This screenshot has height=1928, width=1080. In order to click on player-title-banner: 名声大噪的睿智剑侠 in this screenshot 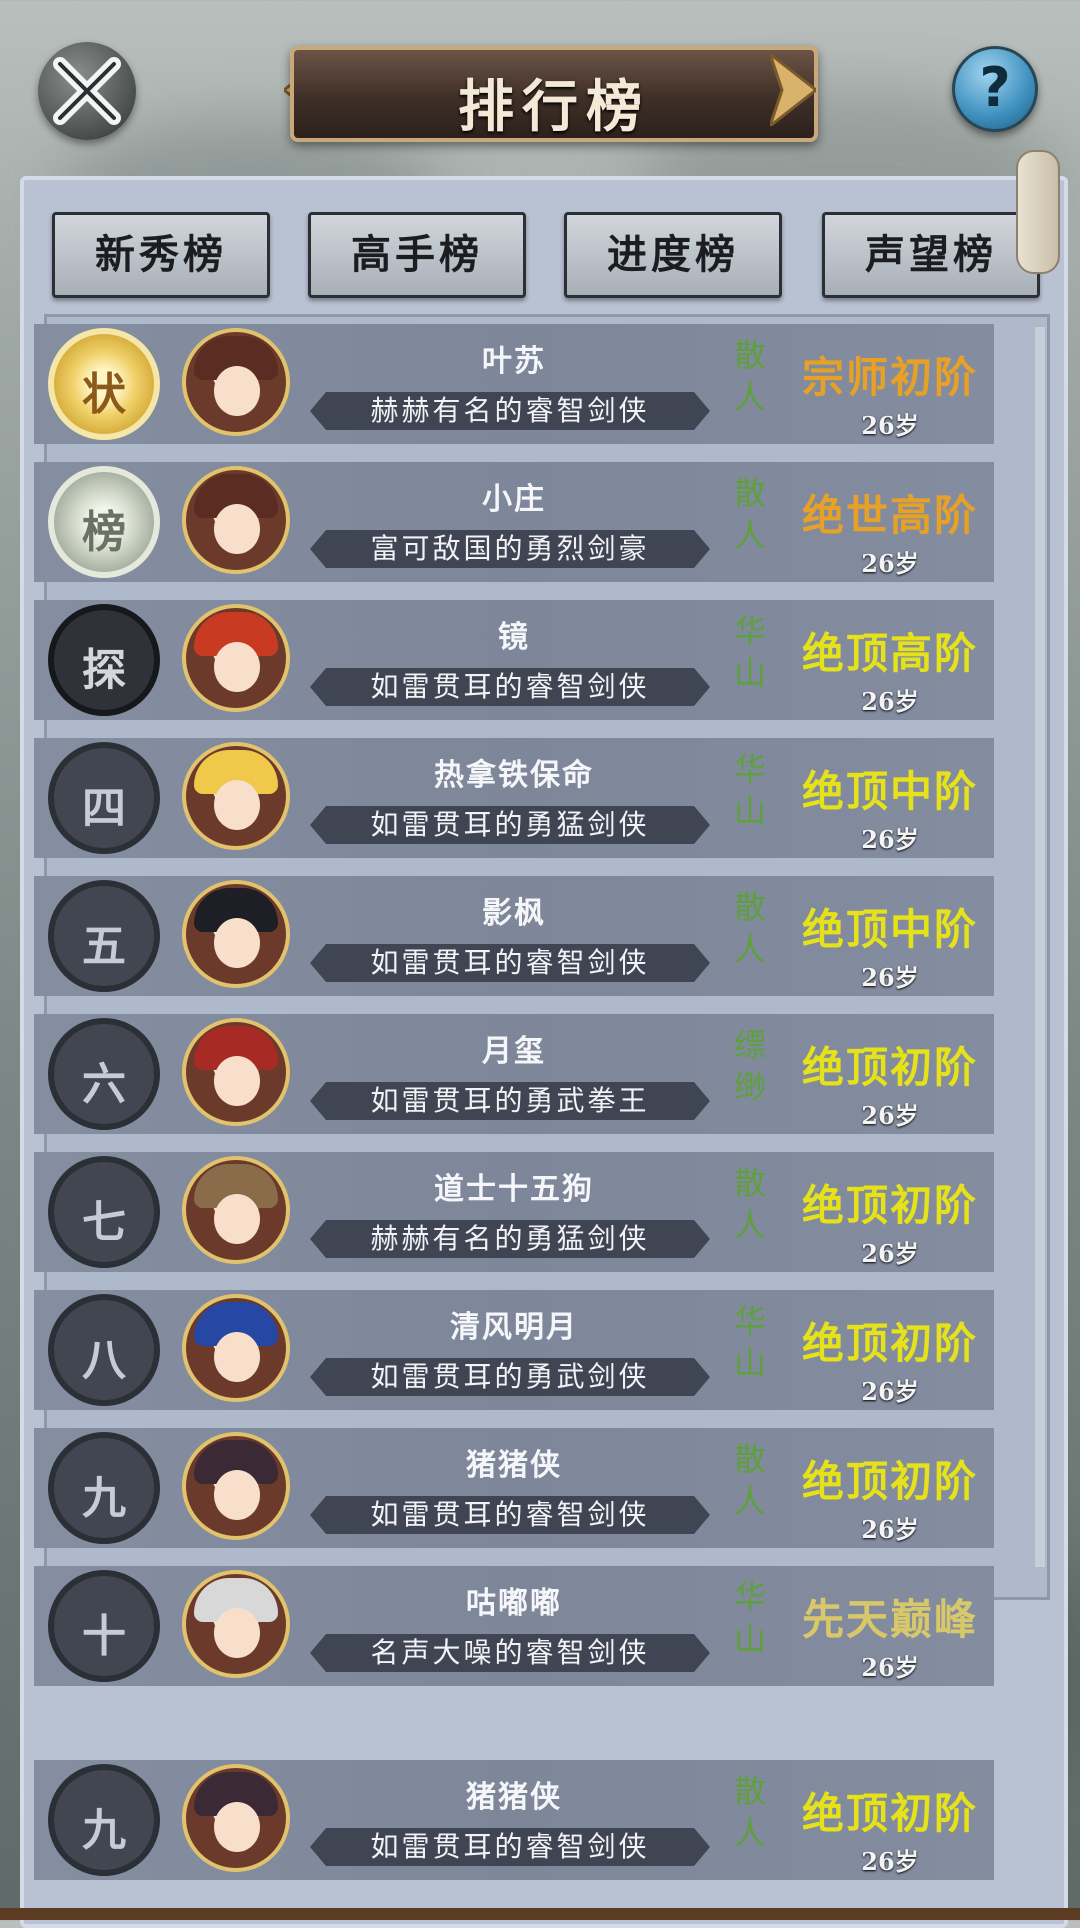, I will do `click(510, 1653)`.